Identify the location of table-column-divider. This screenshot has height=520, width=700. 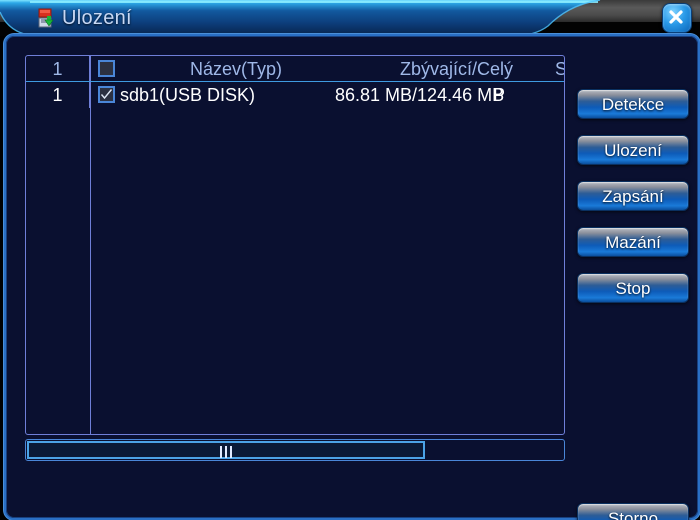
(90, 245).